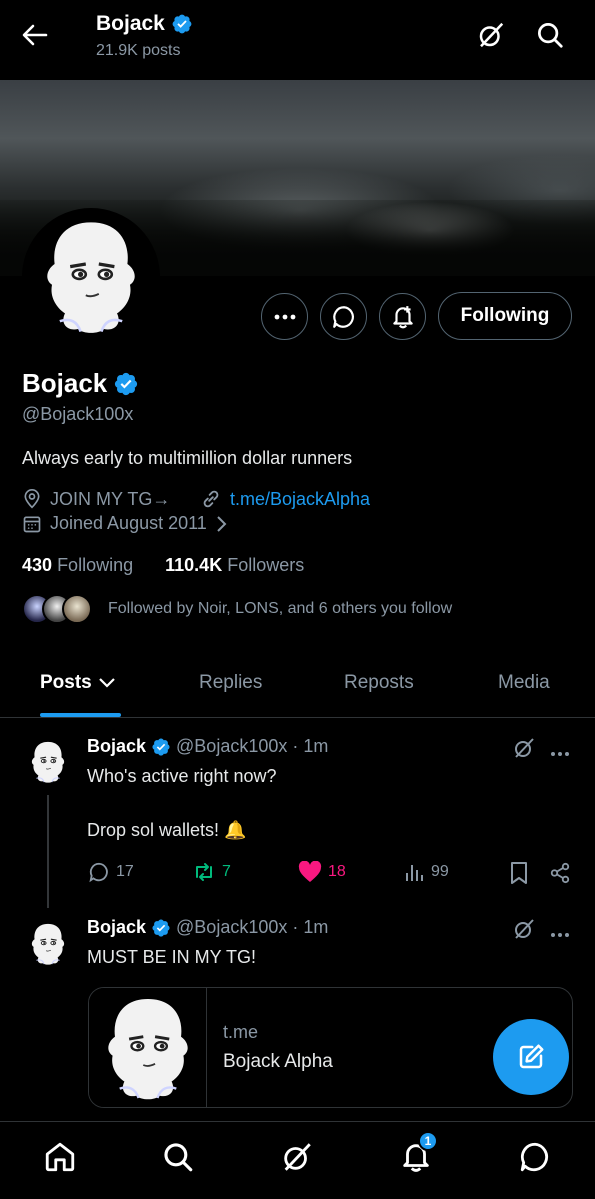 This screenshot has height=1199, width=595. Describe the element at coordinates (226, 871) in the screenshot. I see `repost-count: 7` at that location.